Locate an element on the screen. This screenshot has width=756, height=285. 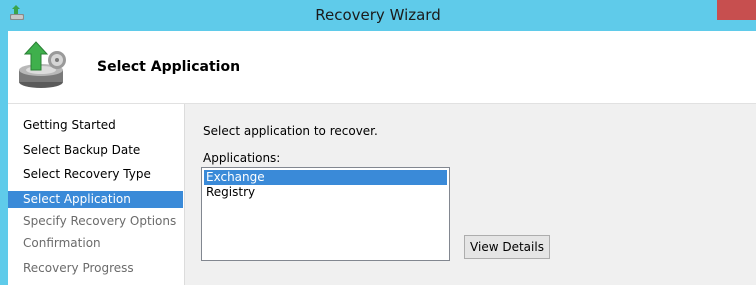
instruction-text: Select application to recover. is located at coordinates (290, 131).